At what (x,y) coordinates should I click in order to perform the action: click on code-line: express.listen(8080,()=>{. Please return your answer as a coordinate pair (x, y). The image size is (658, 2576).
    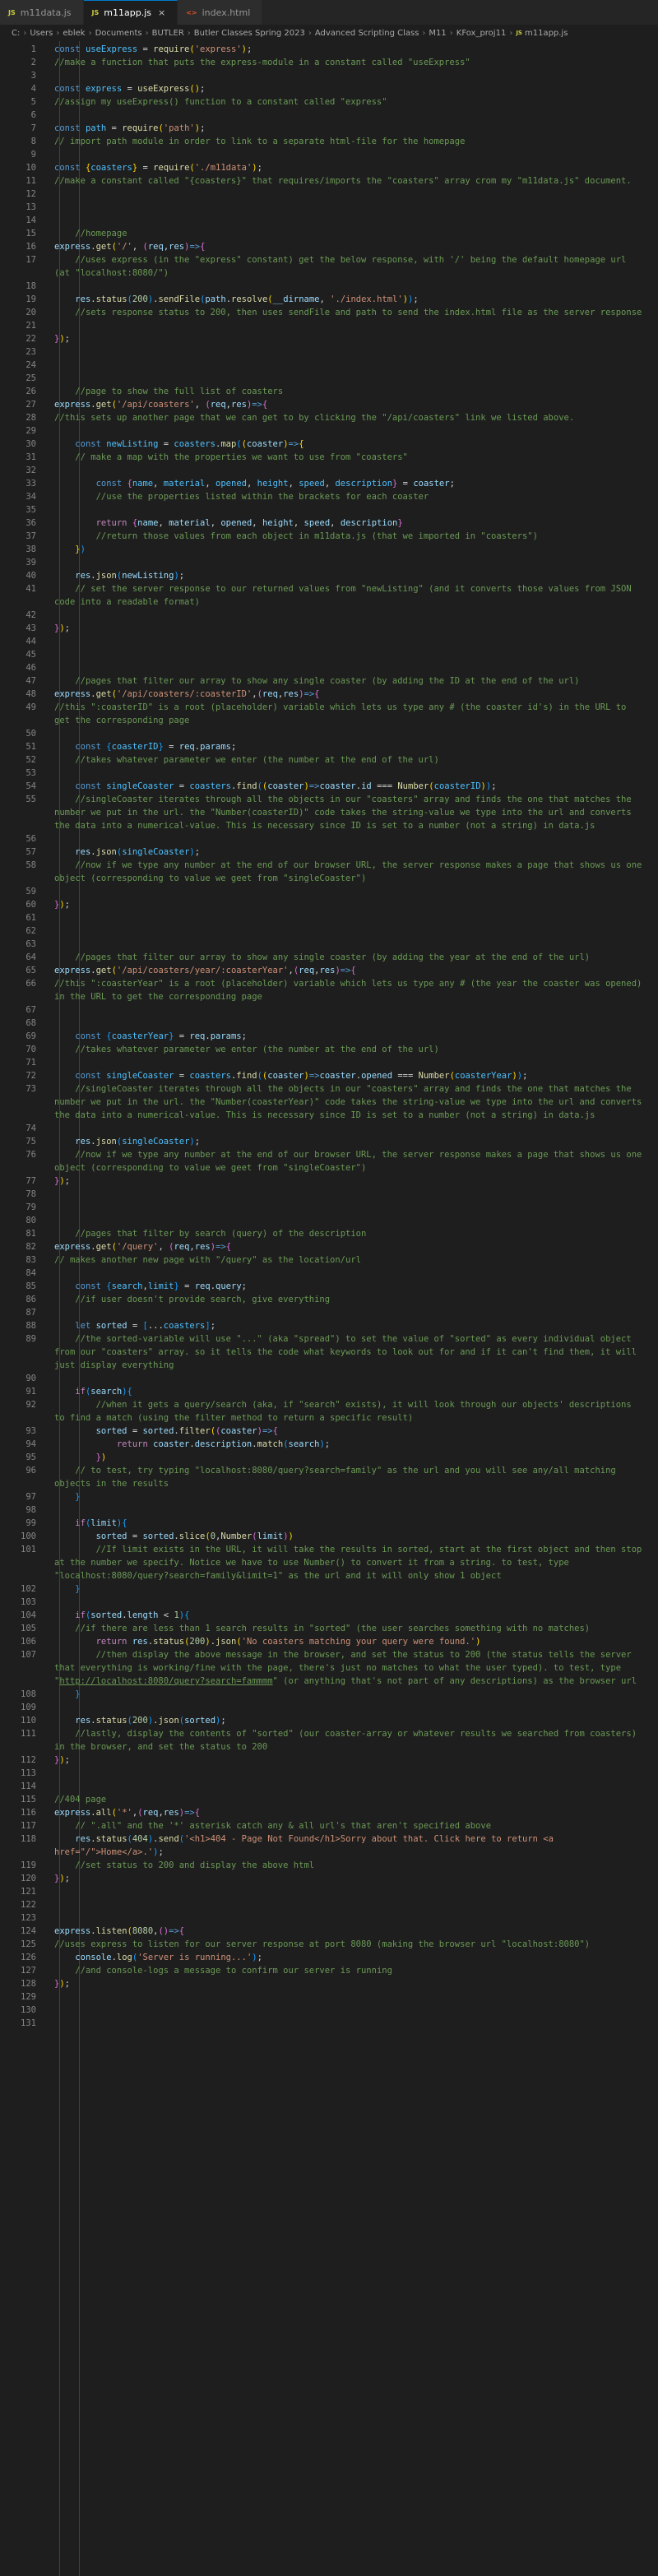
    Looking at the image, I should click on (350, 1932).